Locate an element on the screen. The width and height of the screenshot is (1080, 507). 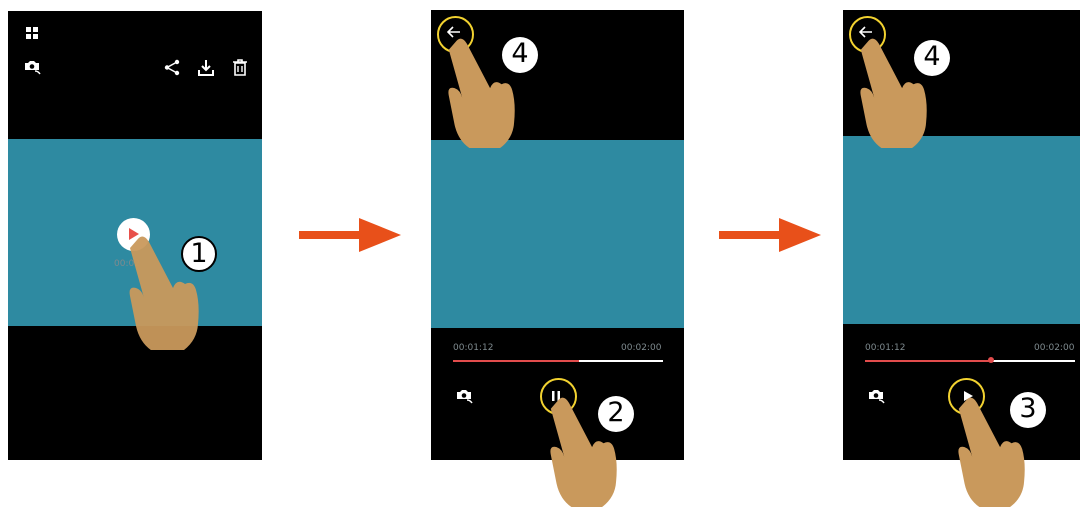
step-2-marker: 2 is located at coordinates (616, 414).